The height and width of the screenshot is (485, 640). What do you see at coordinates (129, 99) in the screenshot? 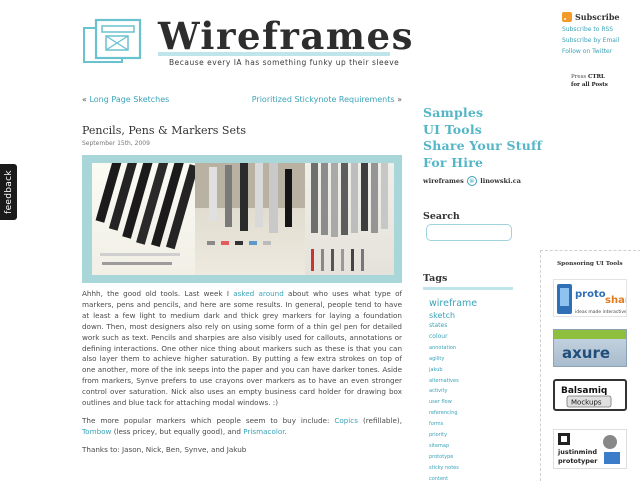
I see `previous-post-title: Long Page Sketches` at bounding box center [129, 99].